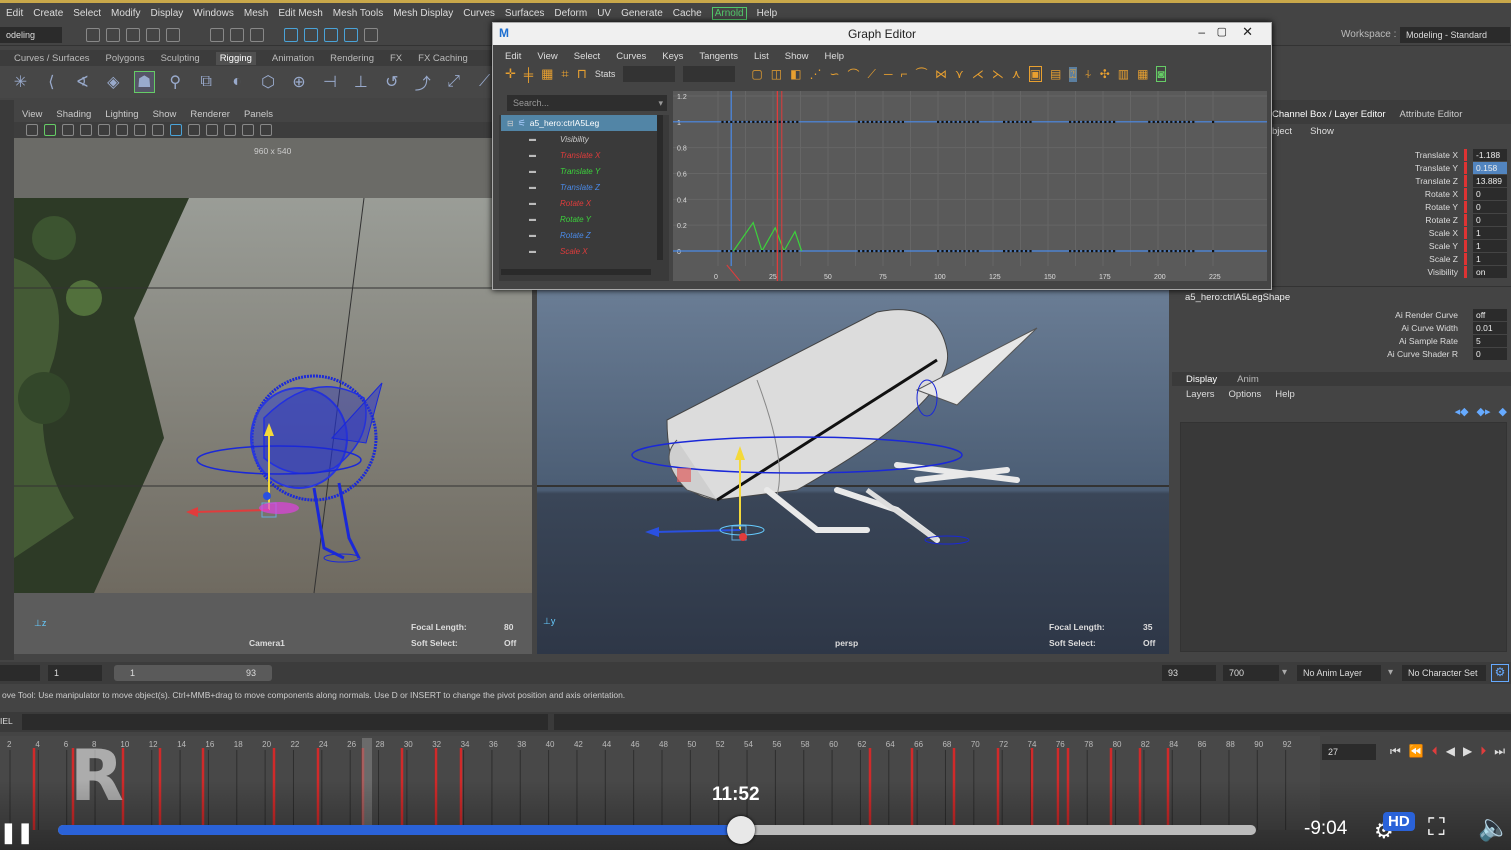  I want to click on bookmark-icon, so click(68, 130).